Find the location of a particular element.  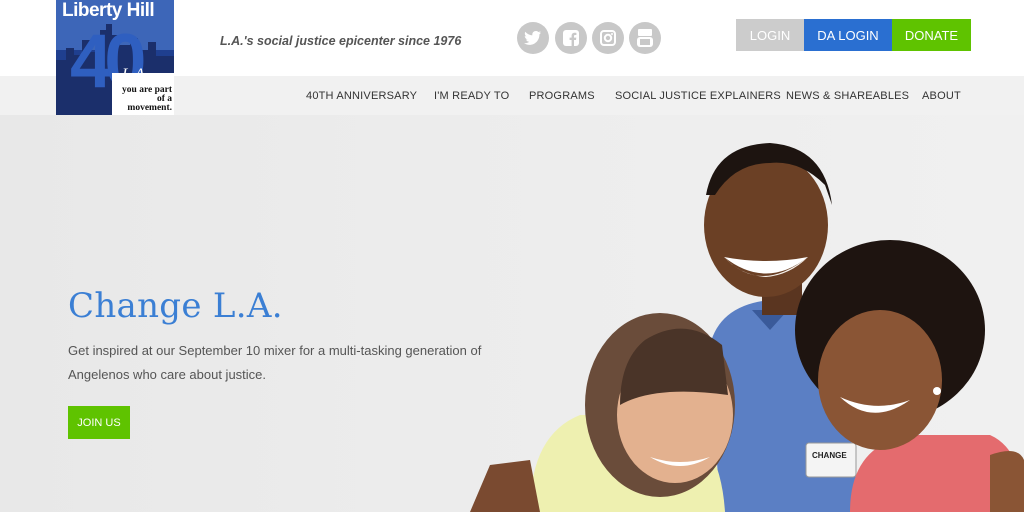

name-badge-text: CHANGE is located at coordinates (829, 455).